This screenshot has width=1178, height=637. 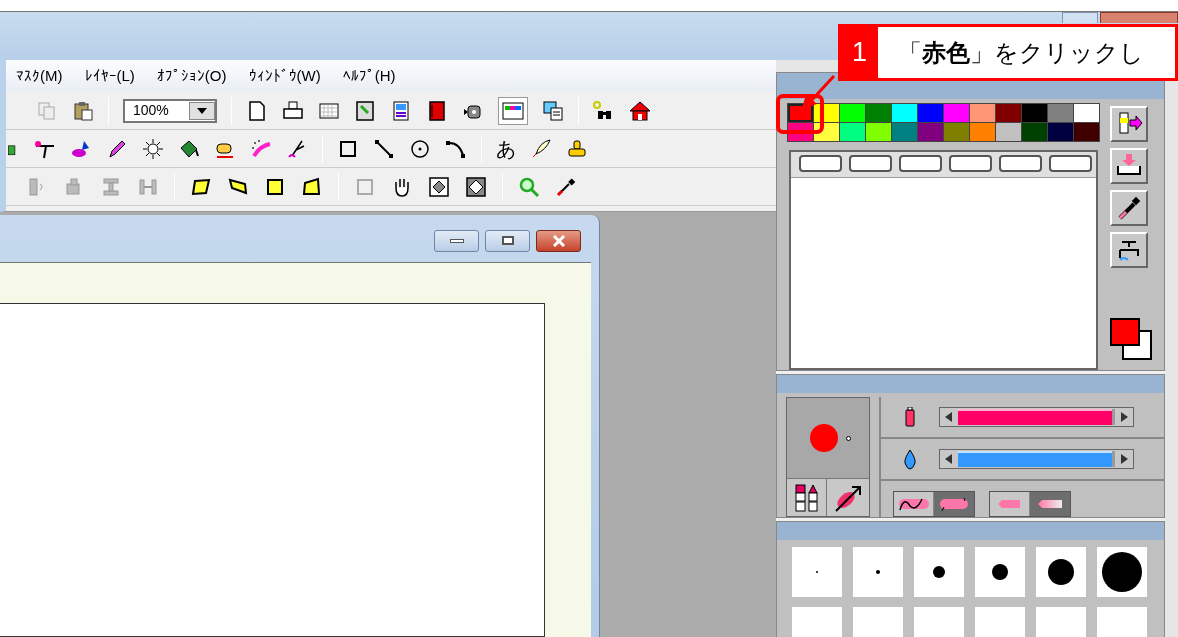 What do you see at coordinates (1131, 339) in the screenshot?
I see `color-indicator` at bounding box center [1131, 339].